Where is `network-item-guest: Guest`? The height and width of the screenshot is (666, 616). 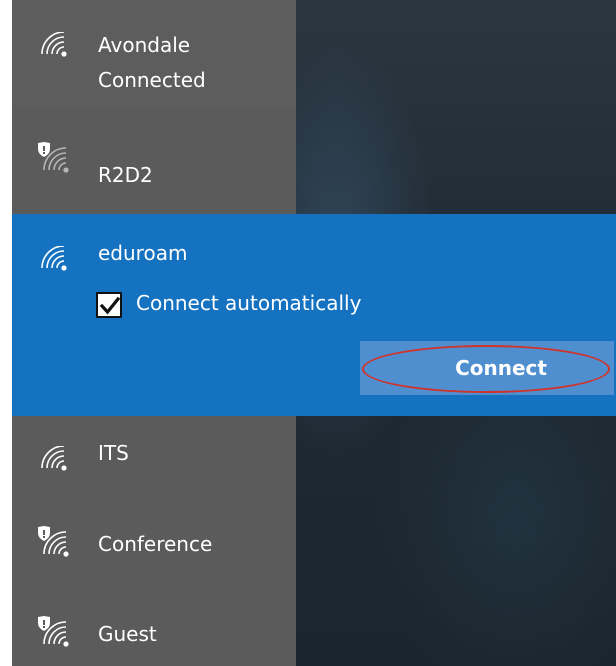
network-item-guest: Guest is located at coordinates (154, 628).